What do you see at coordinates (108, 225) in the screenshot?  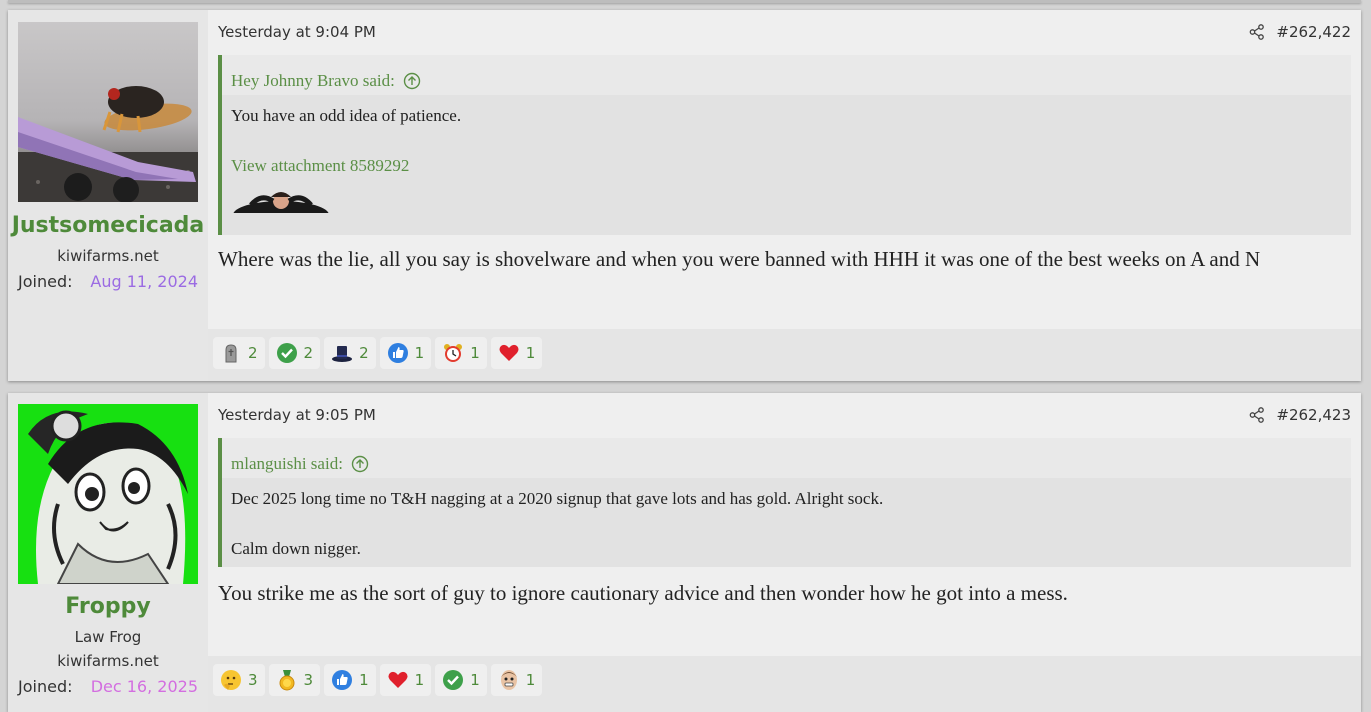 I see `username: Justsomecicada` at bounding box center [108, 225].